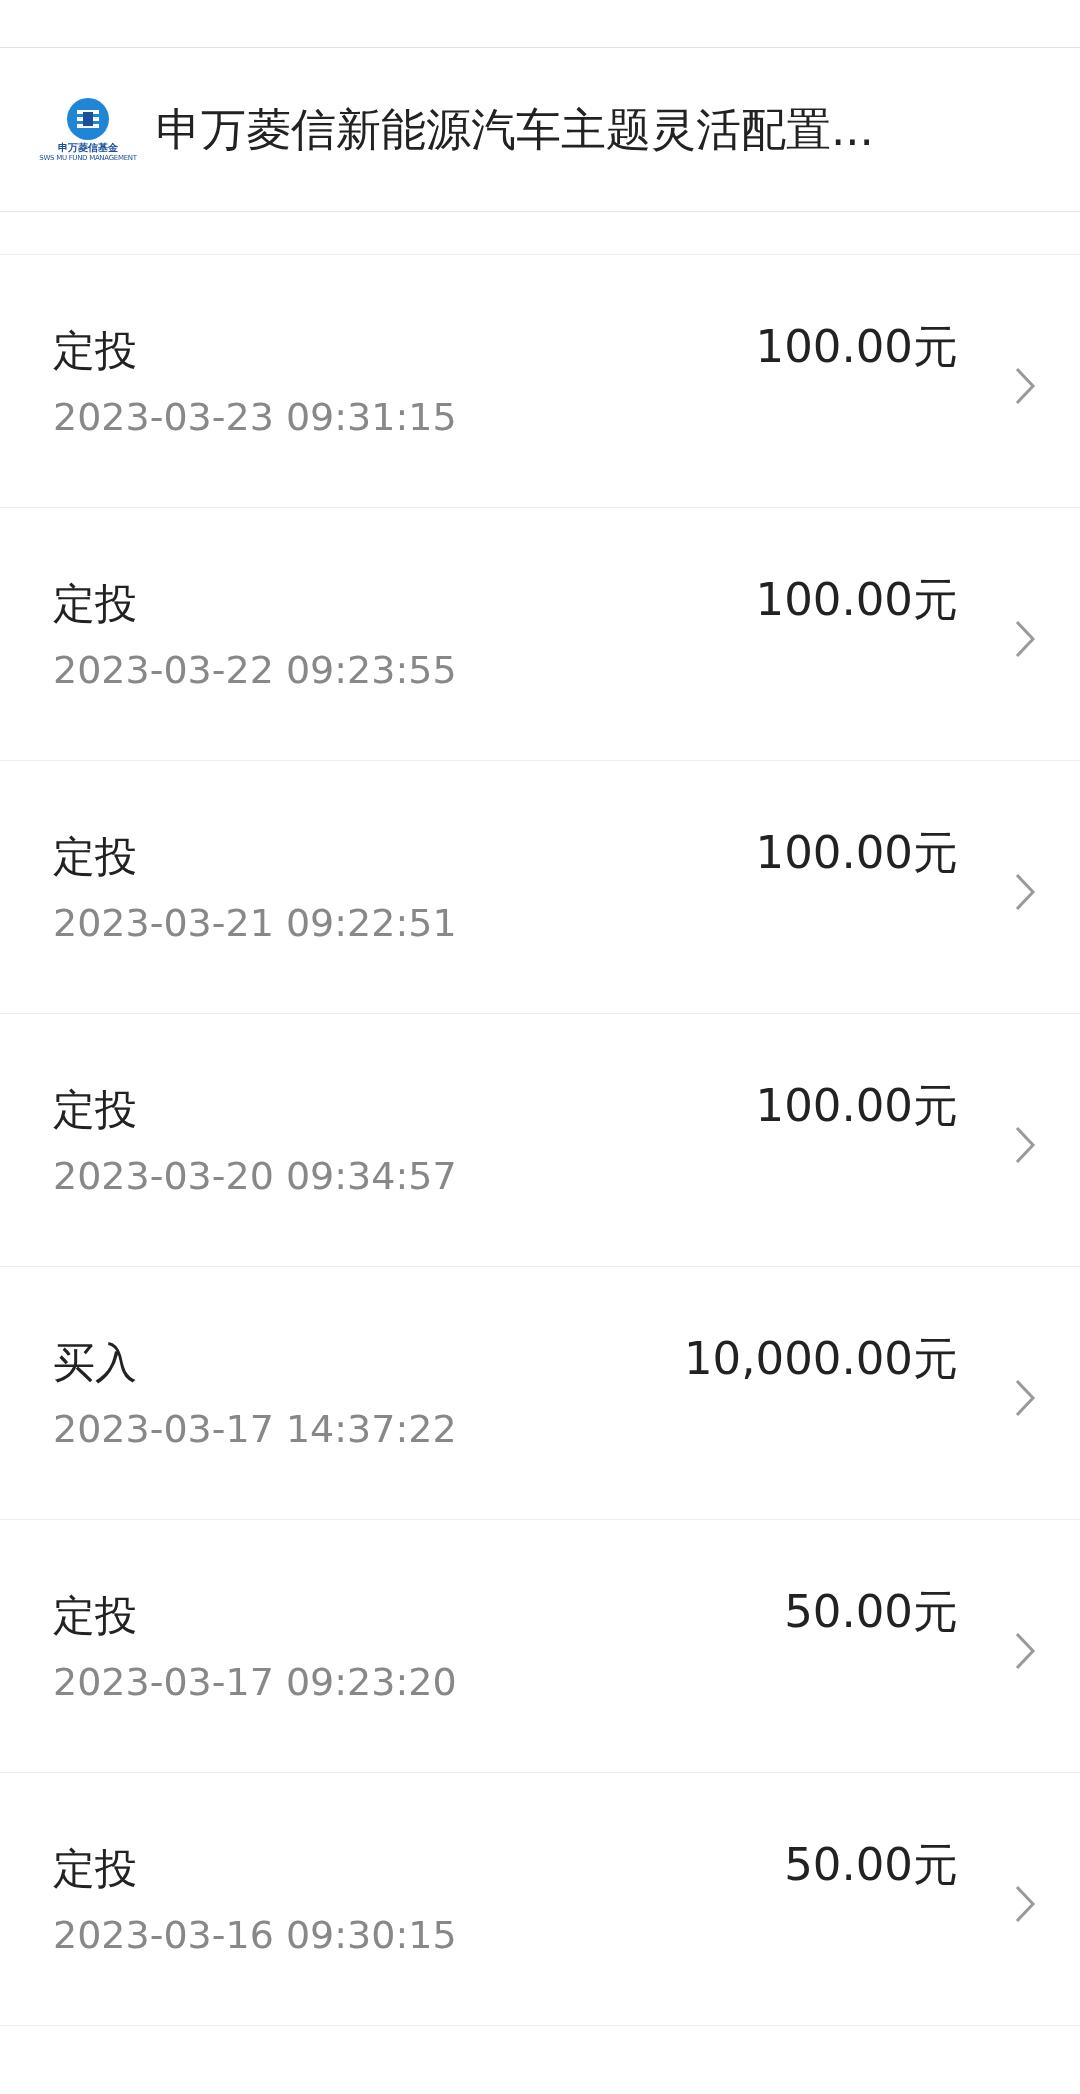 The height and width of the screenshot is (2094, 1080). Describe the element at coordinates (255, 1176) in the screenshot. I see `transaction-time: 2023-03-20 09:34:57` at that location.